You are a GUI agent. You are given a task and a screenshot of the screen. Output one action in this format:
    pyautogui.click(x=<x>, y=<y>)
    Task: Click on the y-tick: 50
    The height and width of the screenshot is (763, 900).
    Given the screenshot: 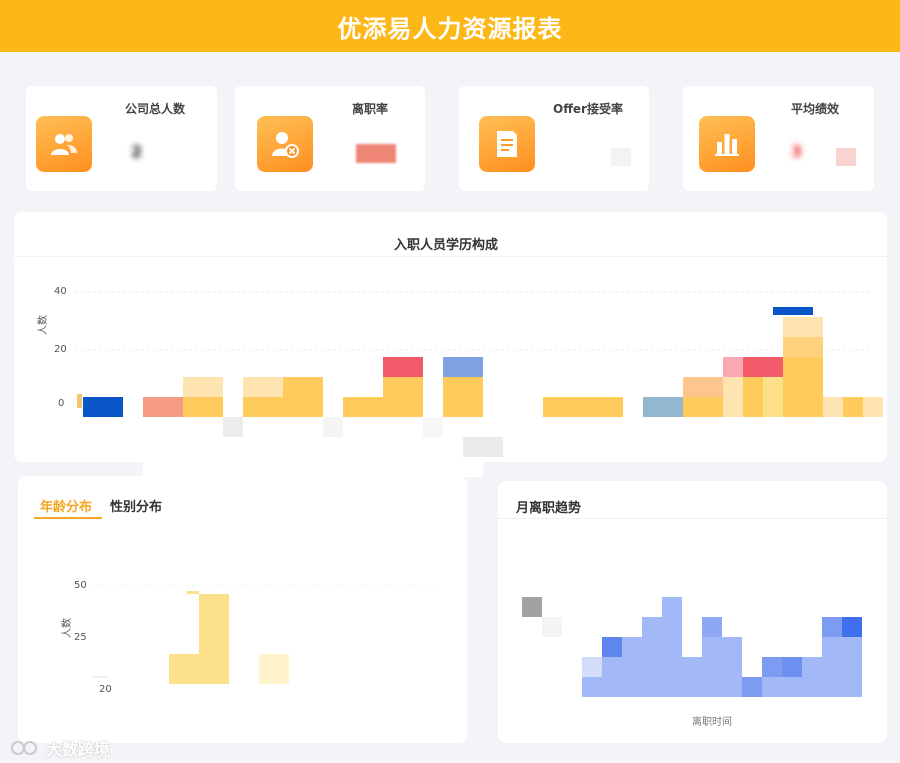 What is the action you would take?
    pyautogui.click(x=80, y=585)
    